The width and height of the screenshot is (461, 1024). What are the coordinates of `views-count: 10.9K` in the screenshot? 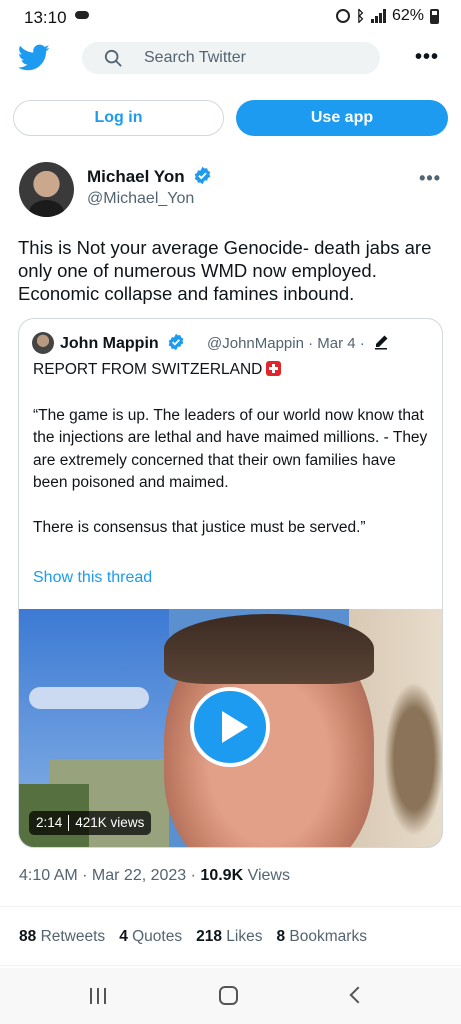 It's located at (222, 875).